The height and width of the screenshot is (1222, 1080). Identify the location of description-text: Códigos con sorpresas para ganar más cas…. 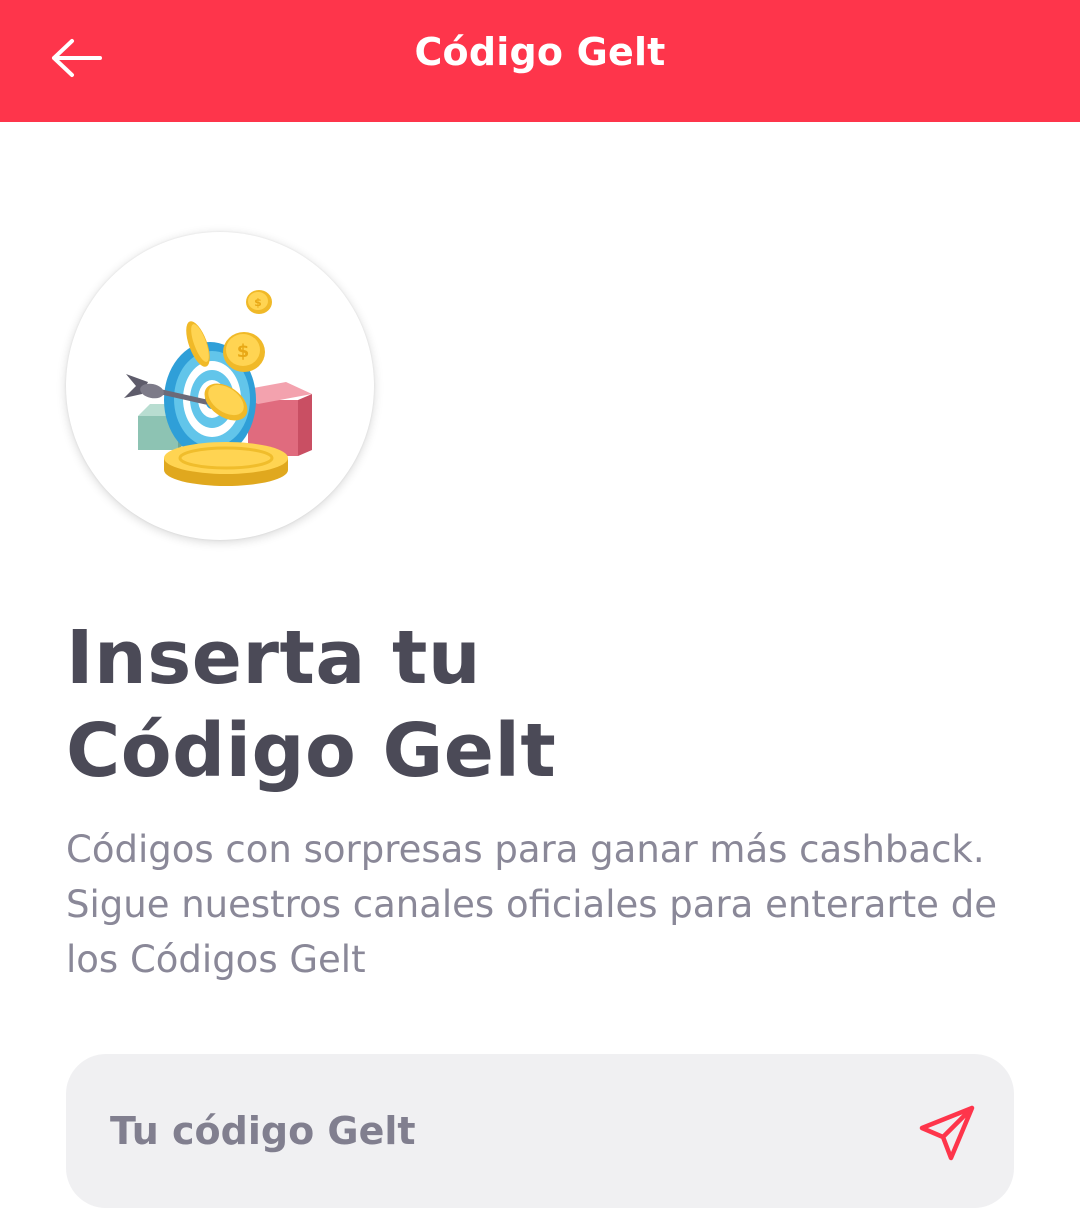
(531, 904).